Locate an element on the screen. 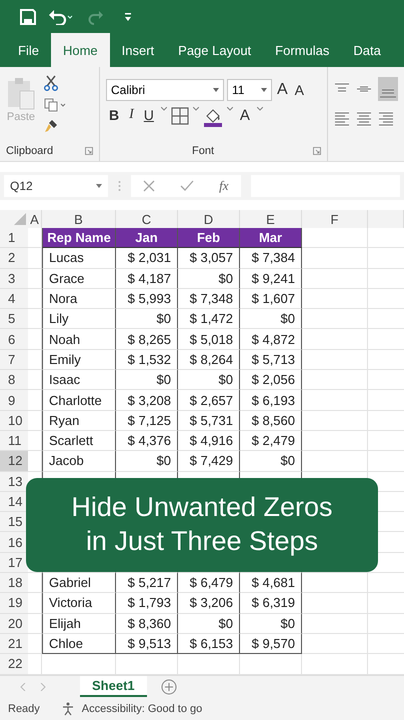 The height and width of the screenshot is (720, 404). undo-icon is located at coordinates (61, 16).